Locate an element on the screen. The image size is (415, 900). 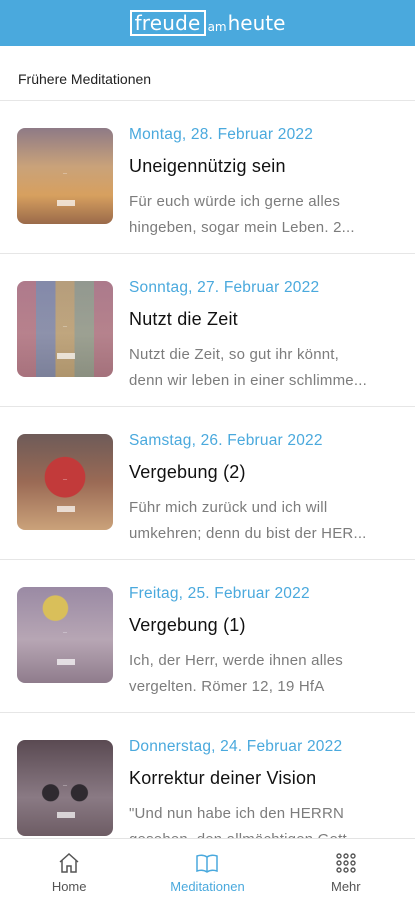
tab-meditationen: Meditationen is located at coordinates (207, 869).